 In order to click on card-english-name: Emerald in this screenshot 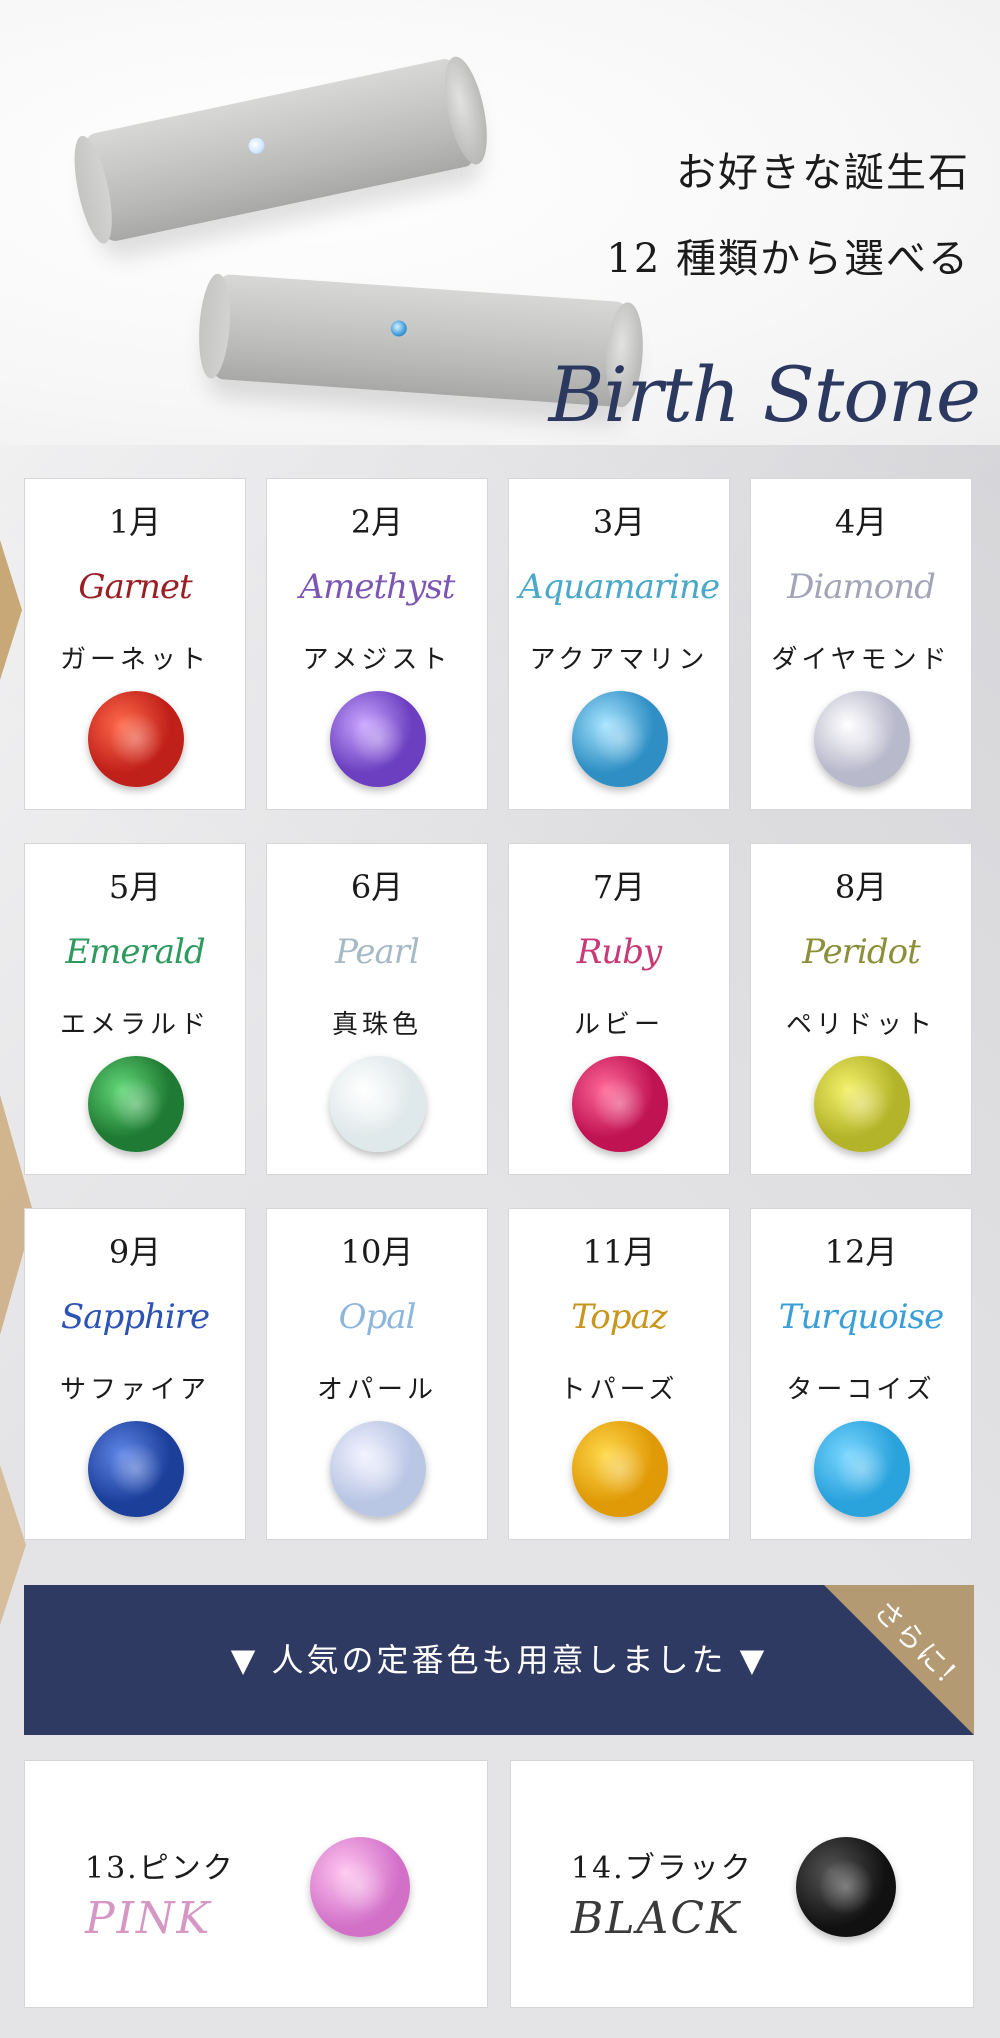, I will do `click(135, 952)`.